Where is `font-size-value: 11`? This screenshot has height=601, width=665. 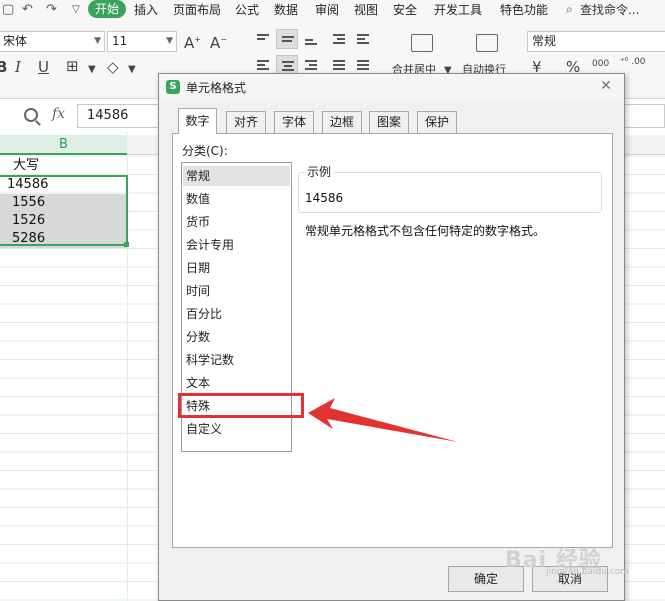 font-size-value: 11 is located at coordinates (120, 41).